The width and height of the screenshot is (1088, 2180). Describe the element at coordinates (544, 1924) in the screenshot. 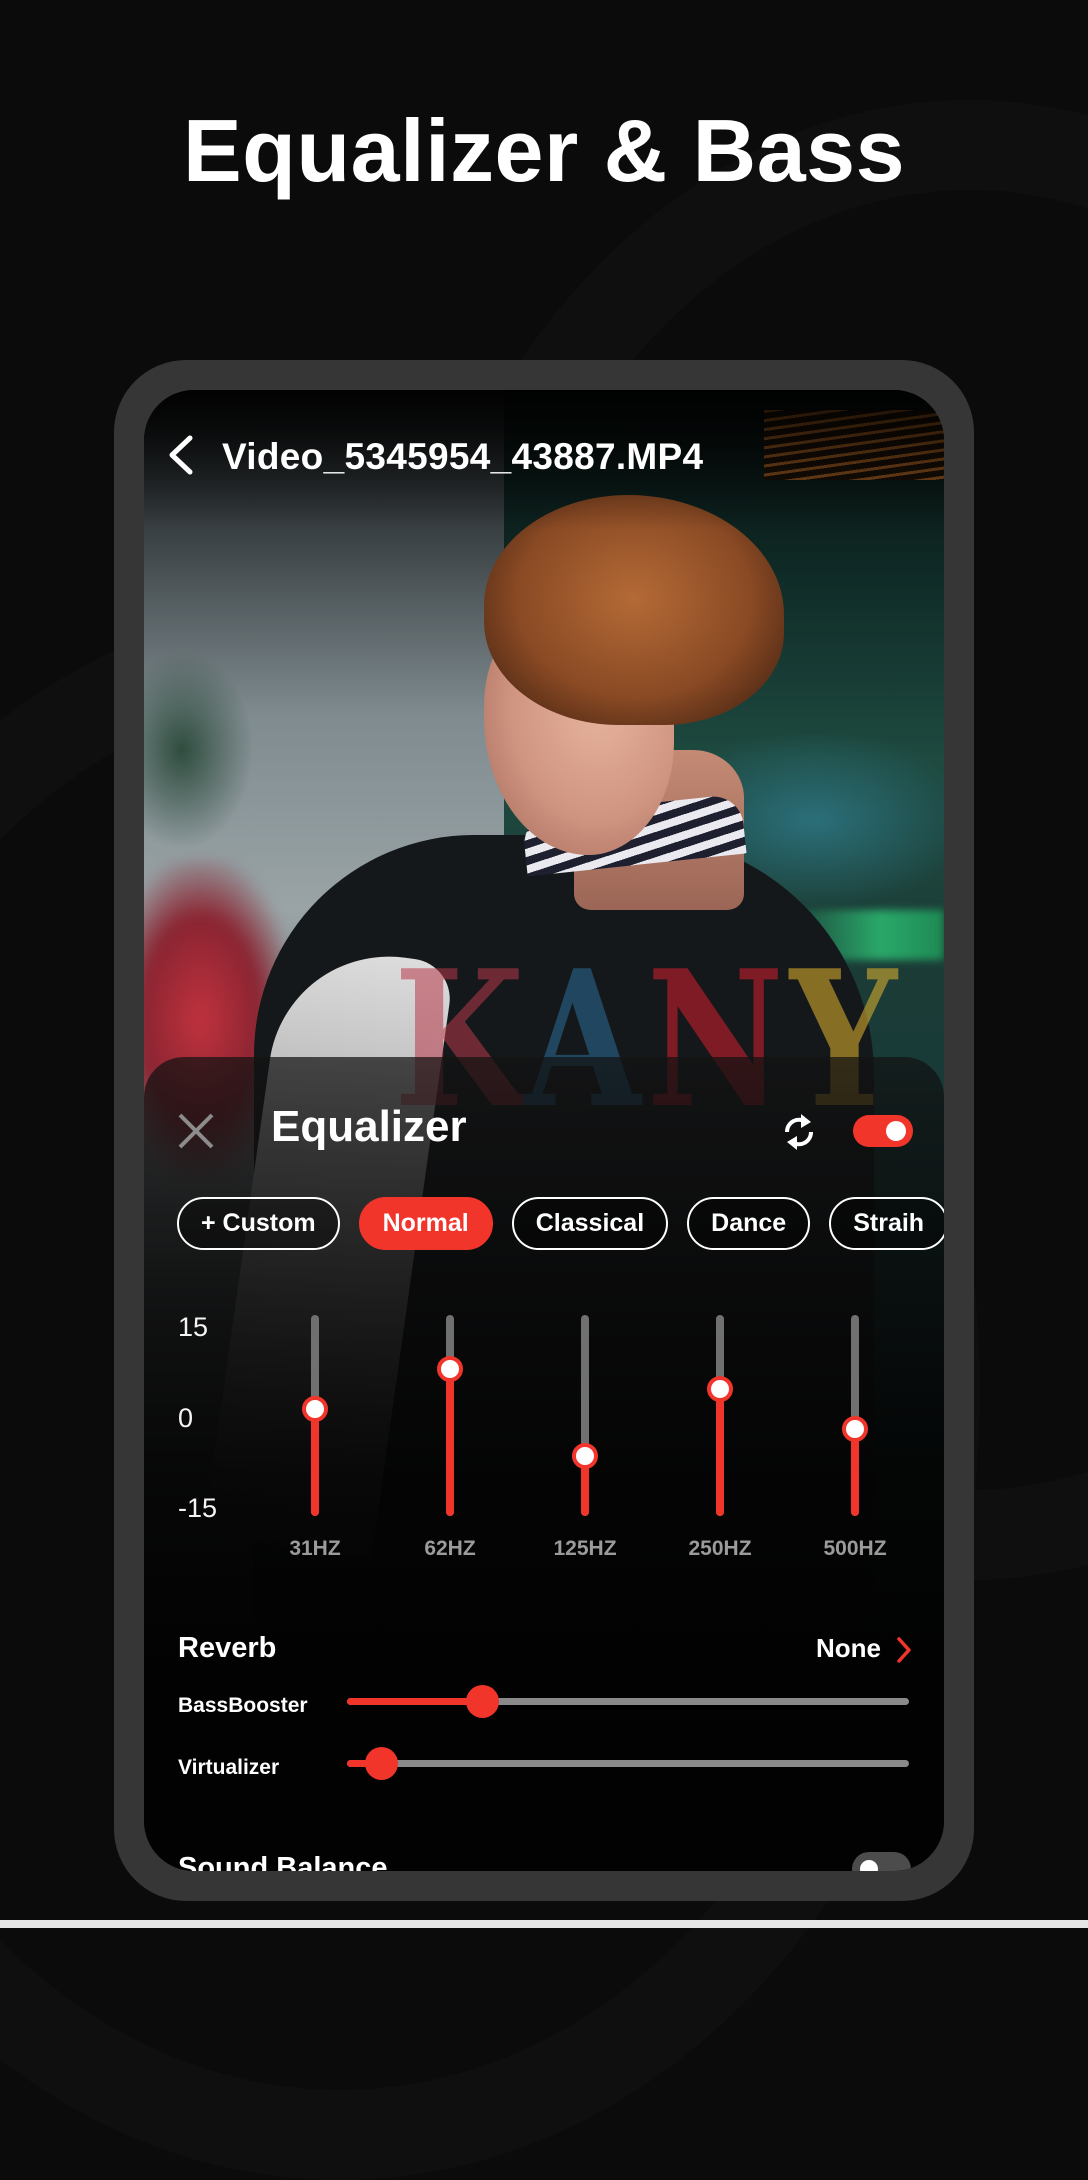

I see `bottom-edge` at that location.